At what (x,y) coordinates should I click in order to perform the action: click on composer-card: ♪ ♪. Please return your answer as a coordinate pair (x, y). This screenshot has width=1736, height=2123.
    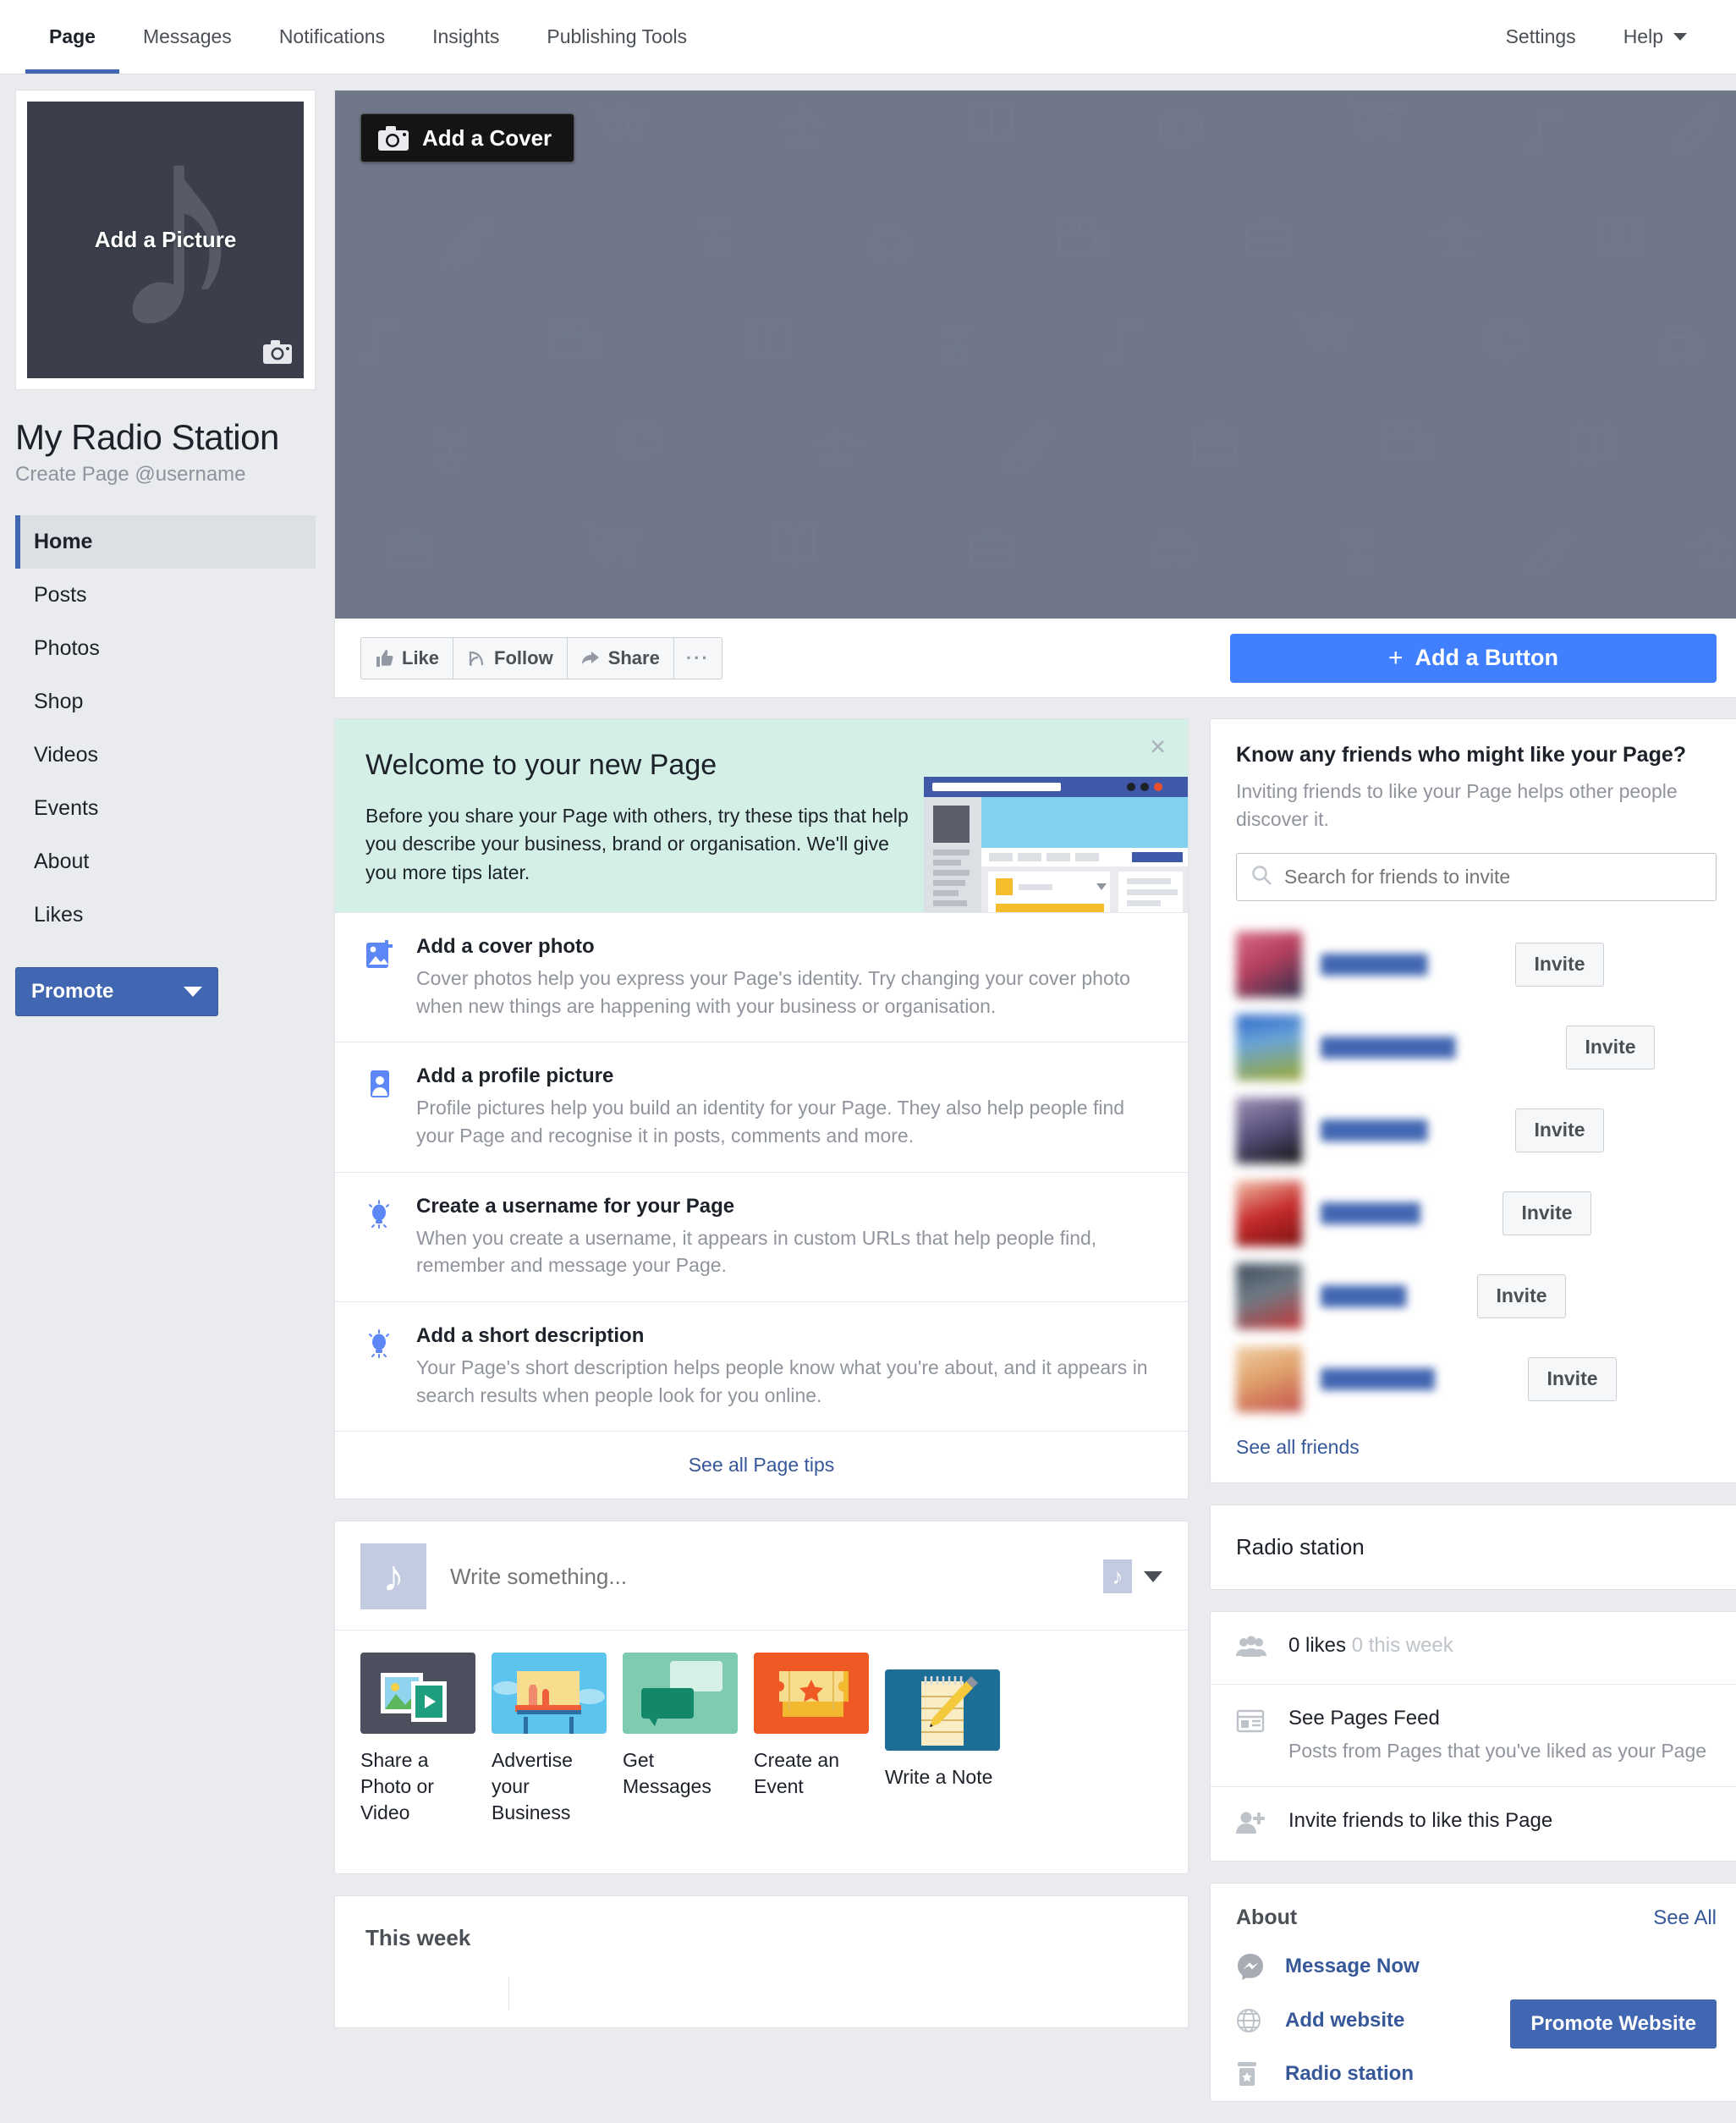
    Looking at the image, I should click on (761, 1698).